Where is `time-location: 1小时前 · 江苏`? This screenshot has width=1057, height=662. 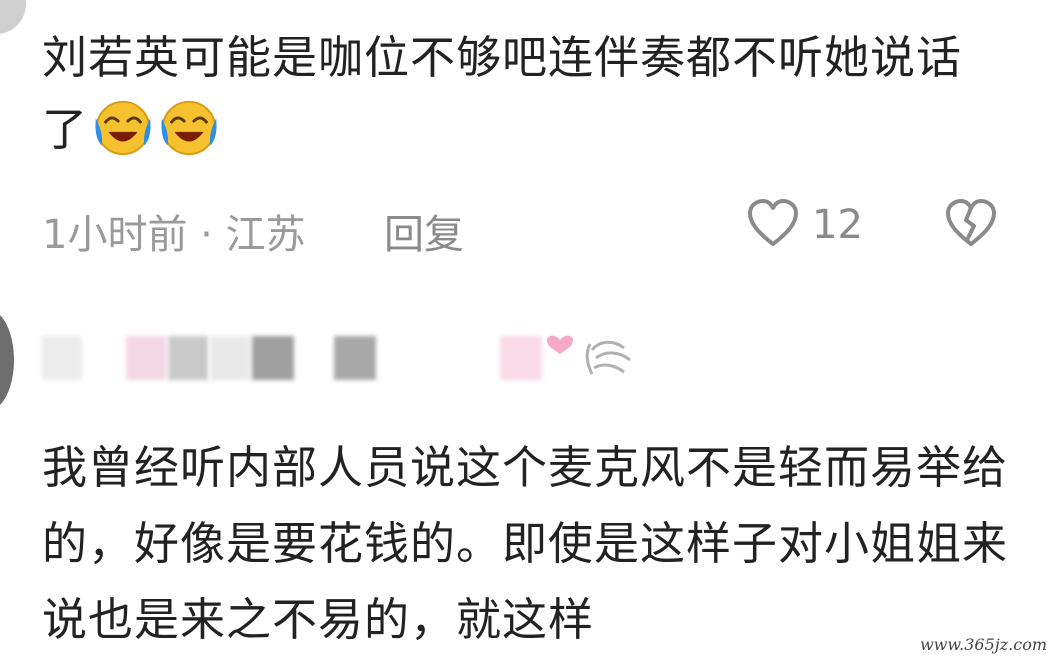 time-location: 1小时前 · 江苏 is located at coordinates (174, 235).